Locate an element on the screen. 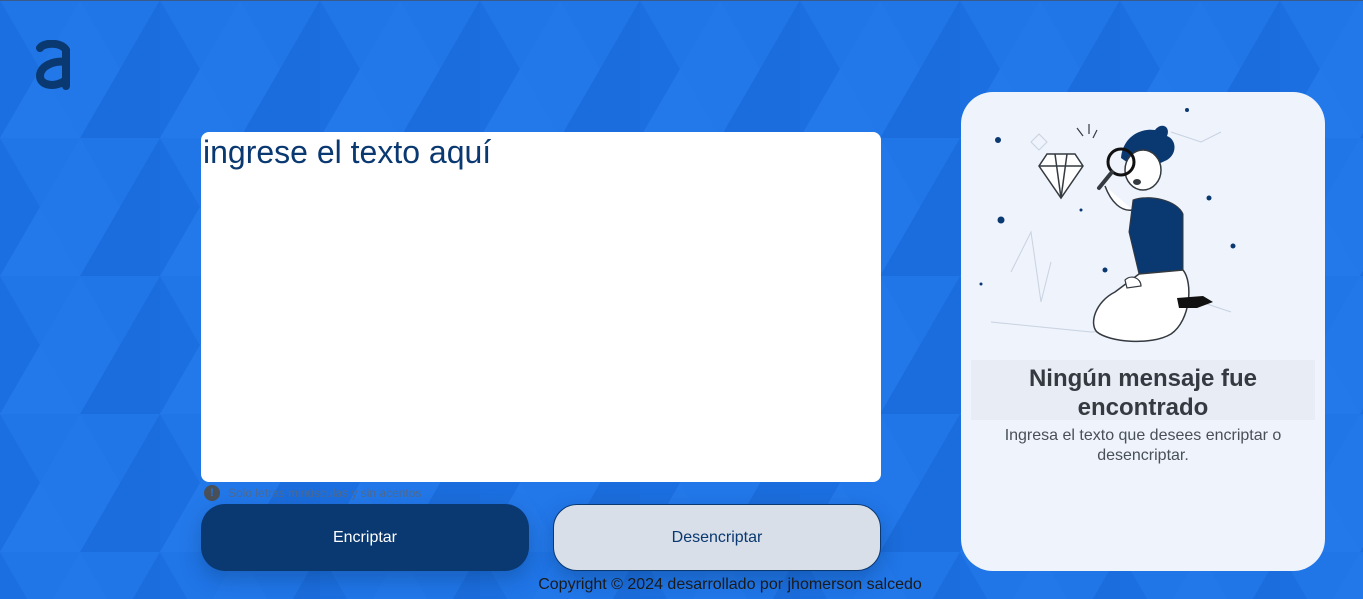  decrypt-button: Desencriptar is located at coordinates (717, 537).